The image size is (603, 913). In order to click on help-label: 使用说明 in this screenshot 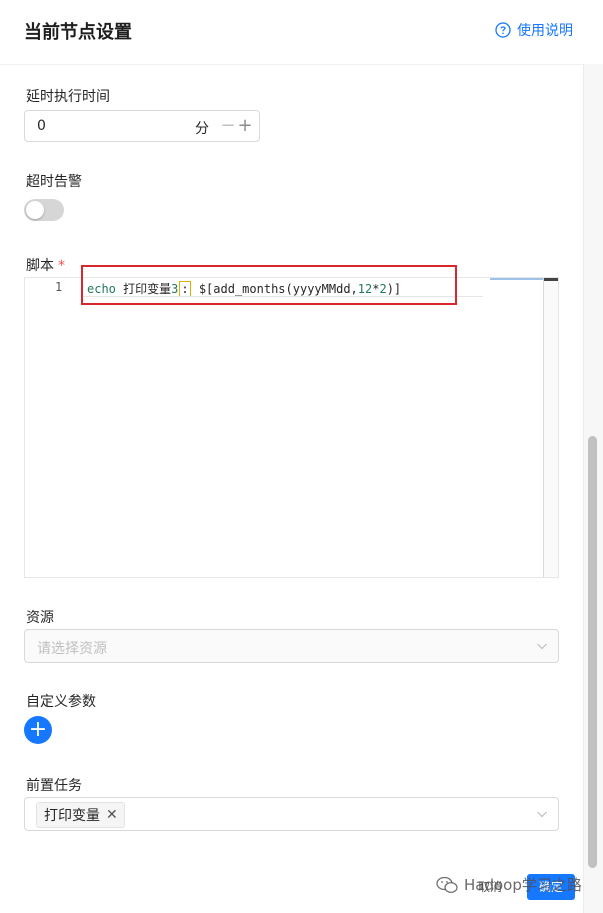, I will do `click(545, 31)`.